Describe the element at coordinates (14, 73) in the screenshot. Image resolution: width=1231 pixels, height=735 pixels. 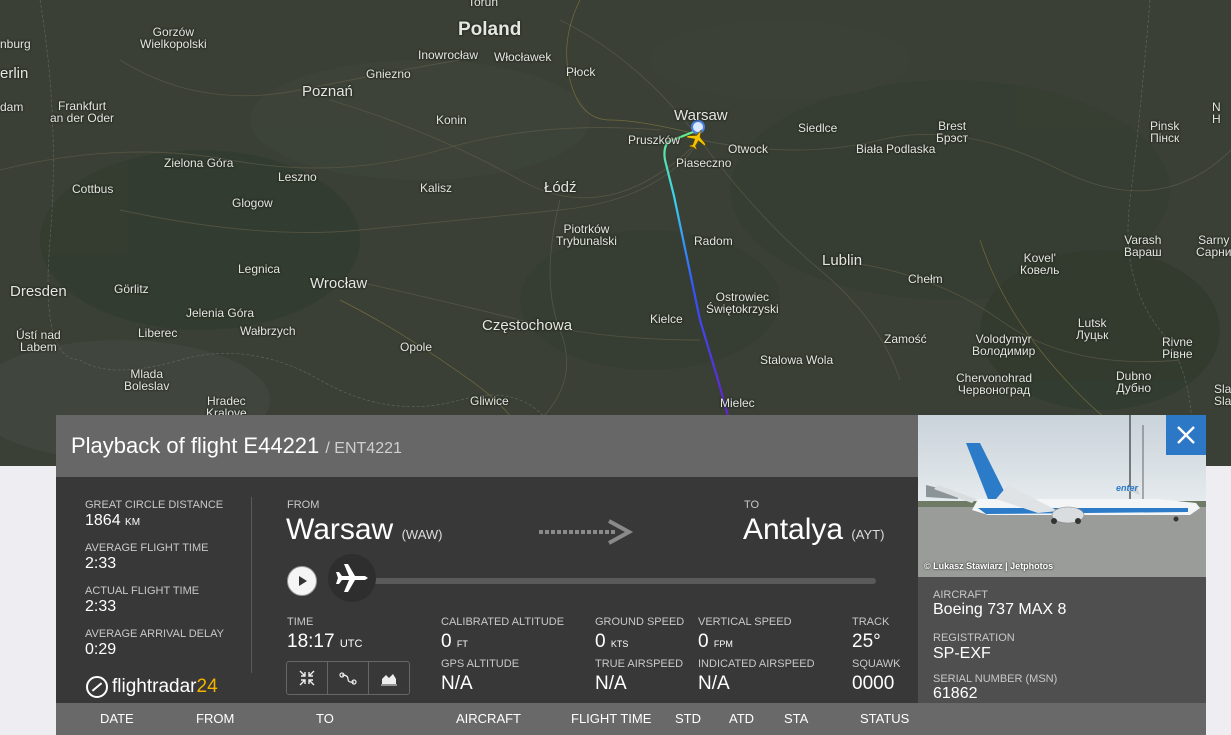
I see `map-city-label: erlin` at that location.